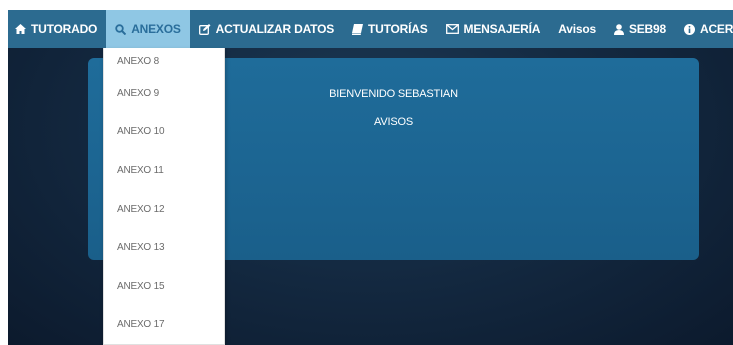  I want to click on info-icon, so click(689, 29).